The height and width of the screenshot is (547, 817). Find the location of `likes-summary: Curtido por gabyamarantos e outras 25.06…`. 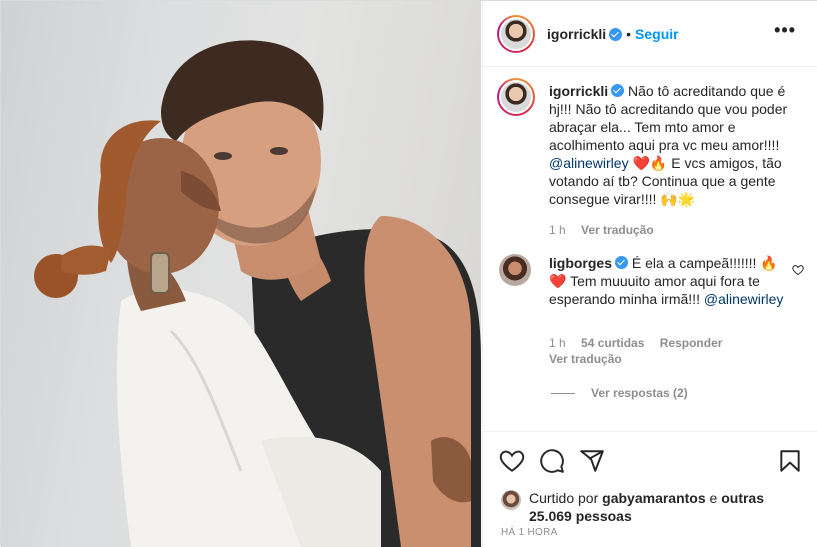

likes-summary: Curtido por gabyamarantos e outras 25.06… is located at coordinates (651, 507).